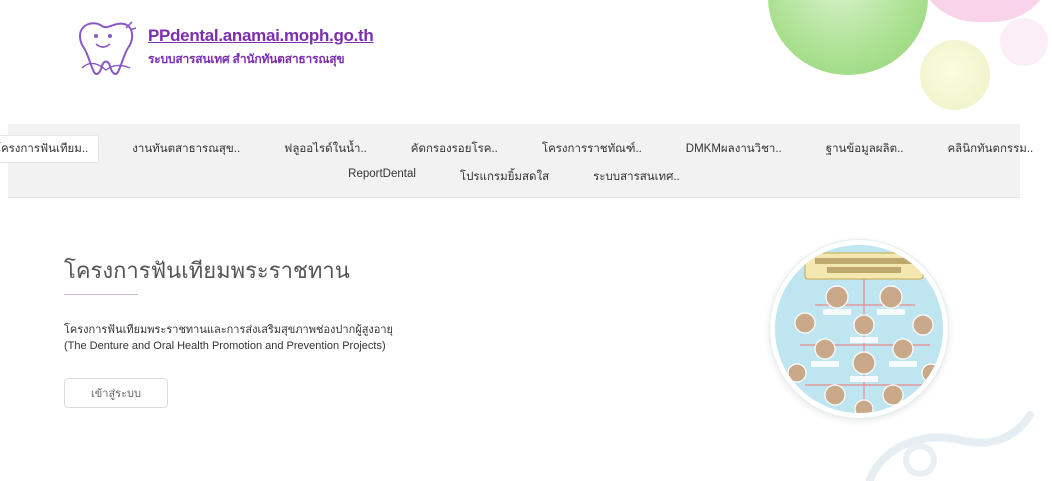 The image size is (1052, 481). What do you see at coordinates (734, 149) in the screenshot?
I see `nav-item-dmkm: DMKMผลงานวิชา..` at bounding box center [734, 149].